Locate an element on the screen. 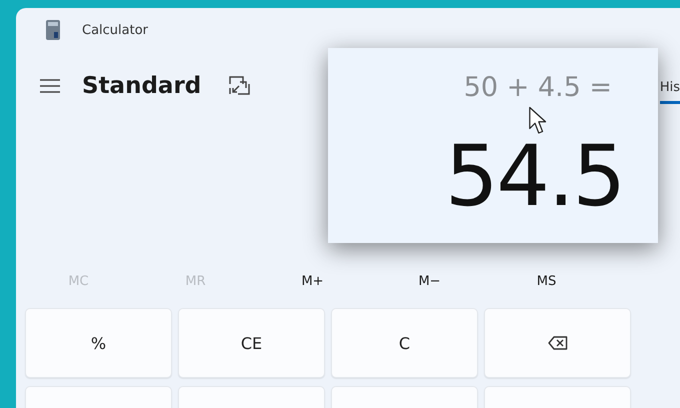  menu-icon is located at coordinates (50, 86).